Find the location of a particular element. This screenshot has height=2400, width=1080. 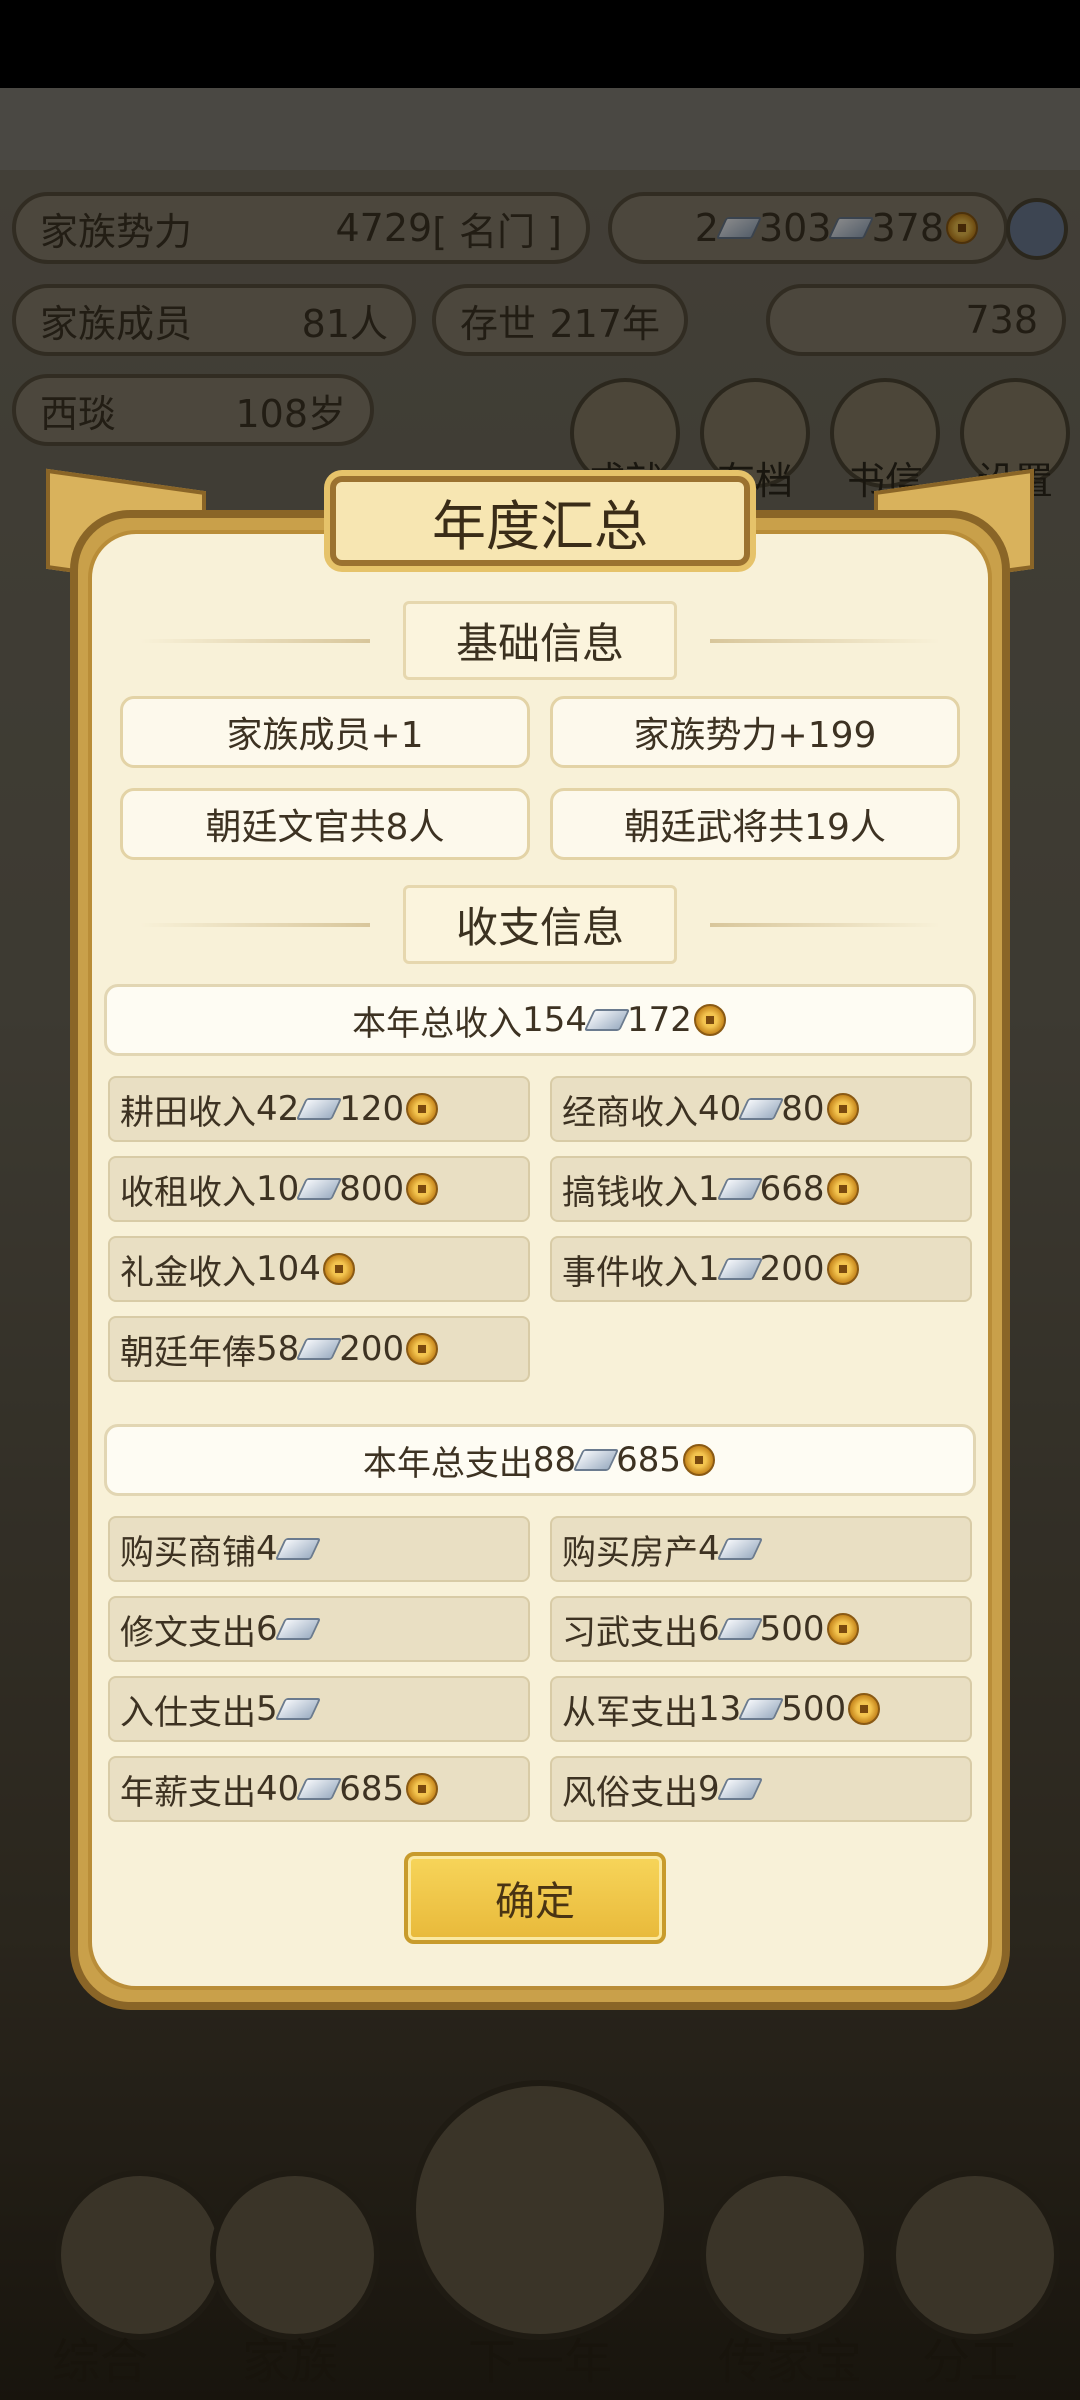

item-coin: 80 is located at coordinates (803, 1109).